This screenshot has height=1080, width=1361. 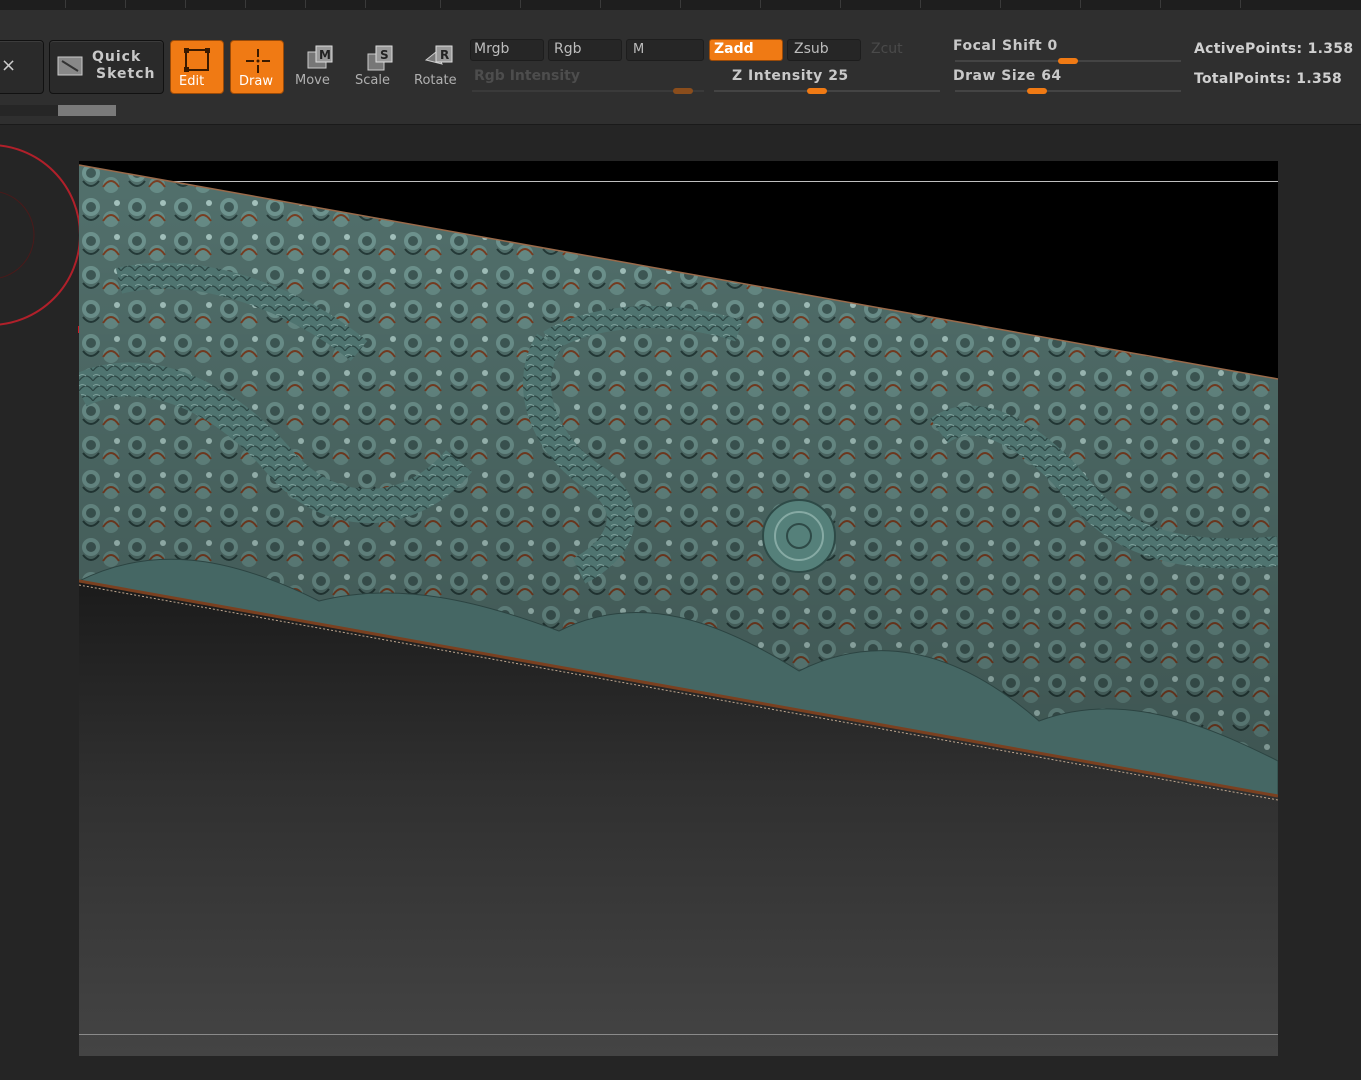 What do you see at coordinates (87, 110) in the screenshot?
I see `toolbar-scrollbar-thumb` at bounding box center [87, 110].